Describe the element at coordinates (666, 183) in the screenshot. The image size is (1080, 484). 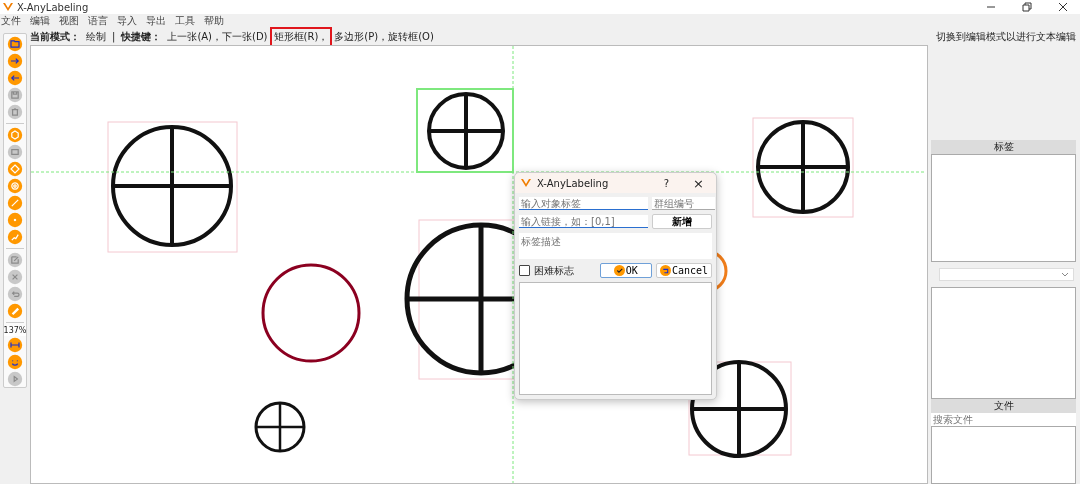
I see `help-button: ?` at that location.